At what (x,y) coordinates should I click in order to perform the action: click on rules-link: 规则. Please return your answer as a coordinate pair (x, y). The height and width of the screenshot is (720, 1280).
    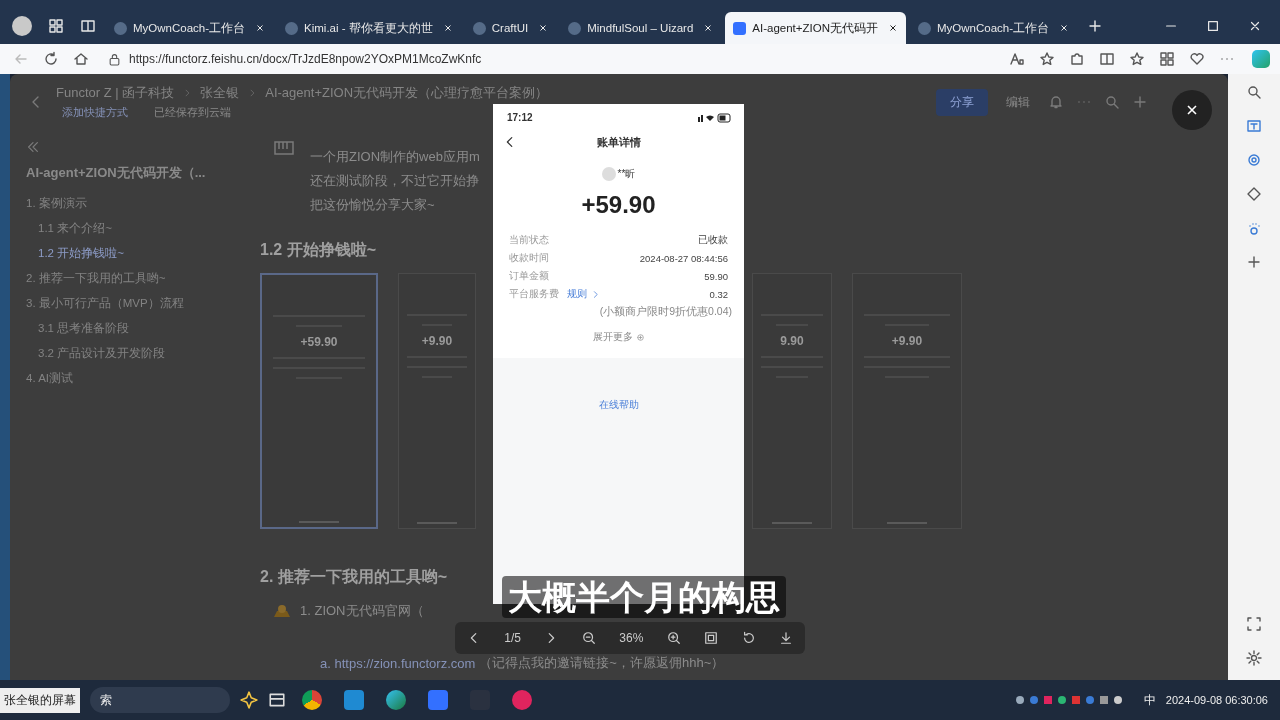
    Looking at the image, I should click on (577, 294).